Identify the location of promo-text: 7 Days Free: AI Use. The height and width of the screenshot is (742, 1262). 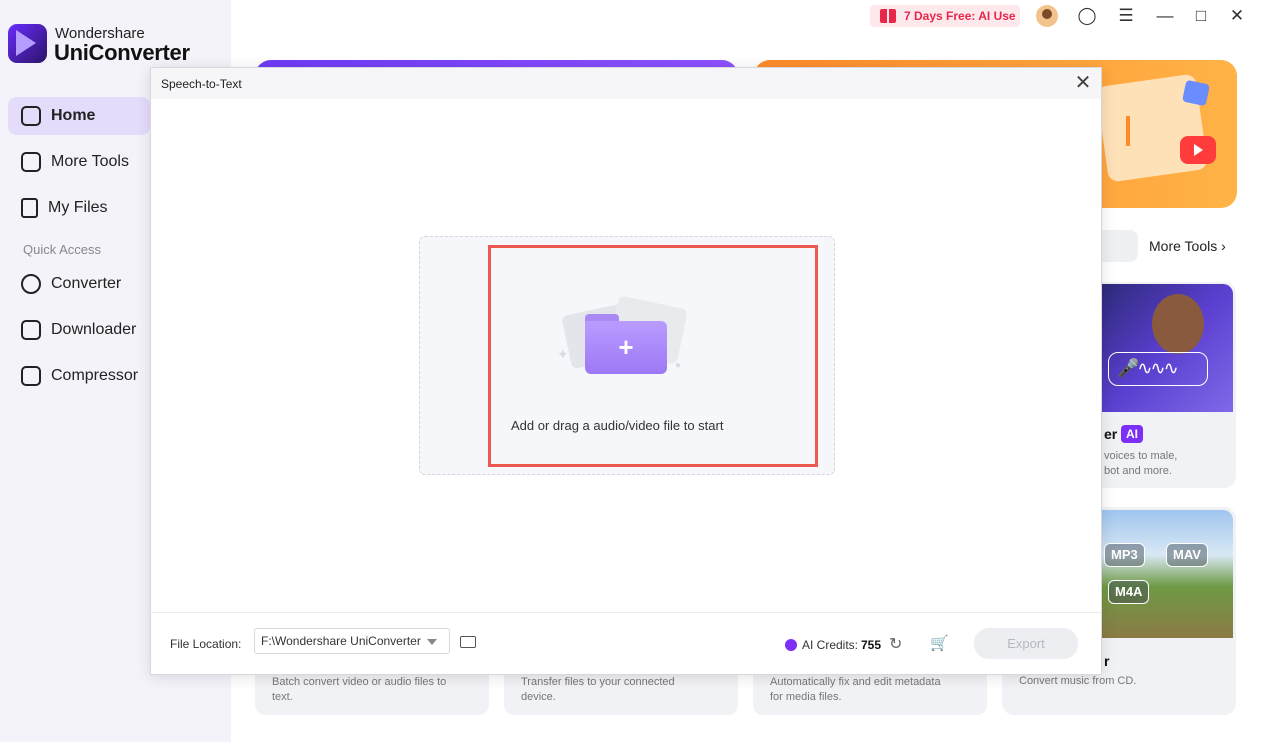
(960, 16).